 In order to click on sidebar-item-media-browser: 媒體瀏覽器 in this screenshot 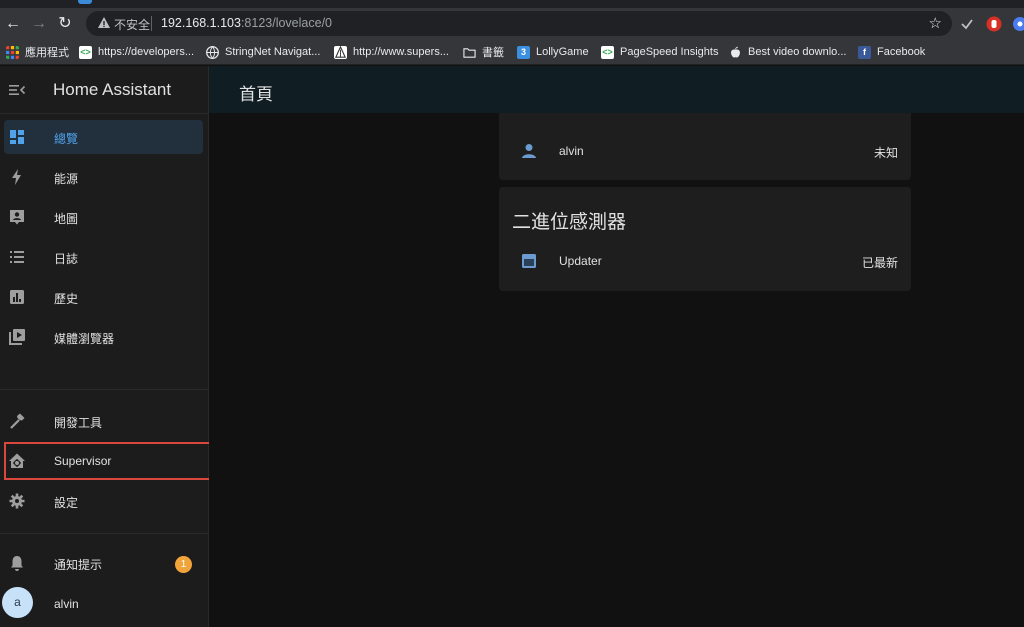, I will do `click(104, 337)`.